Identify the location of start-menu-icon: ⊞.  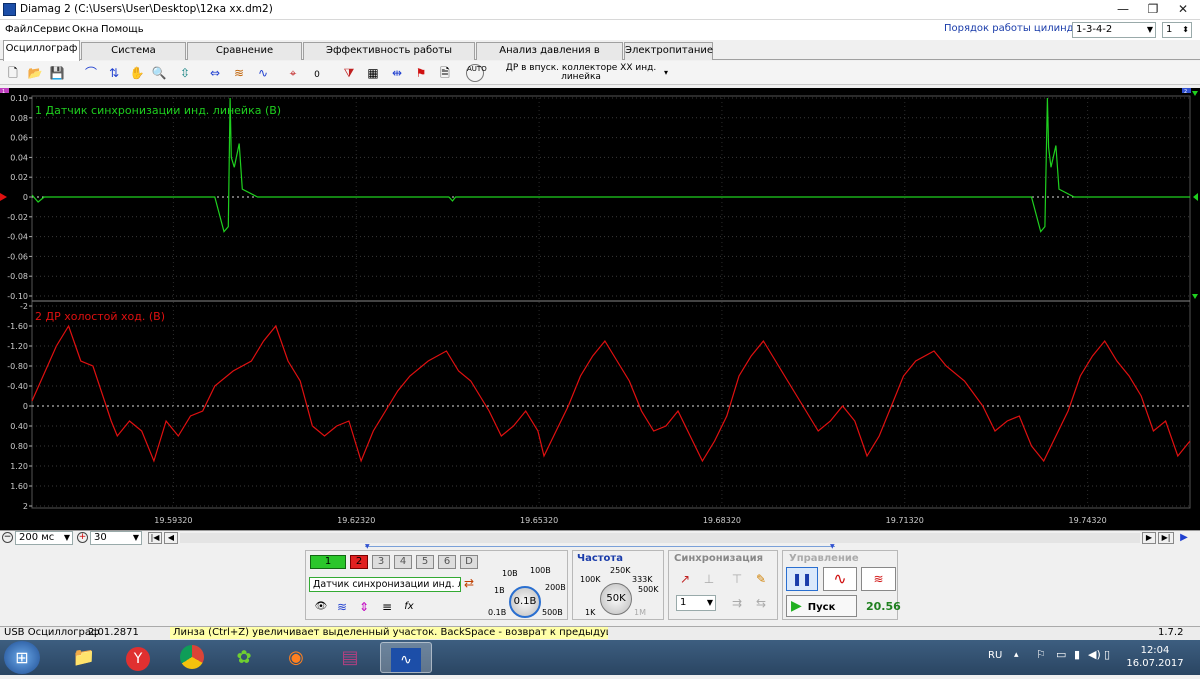
(22, 657).